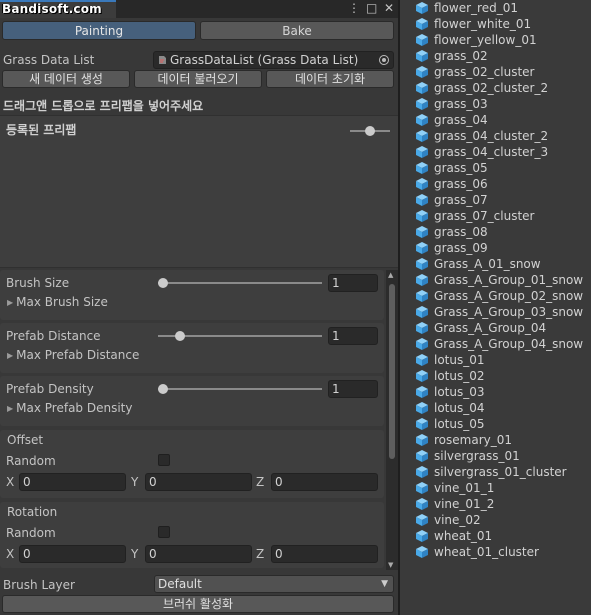 The width and height of the screenshot is (591, 615). I want to click on asset-item: grass_02_cluster_2, so click(503, 88).